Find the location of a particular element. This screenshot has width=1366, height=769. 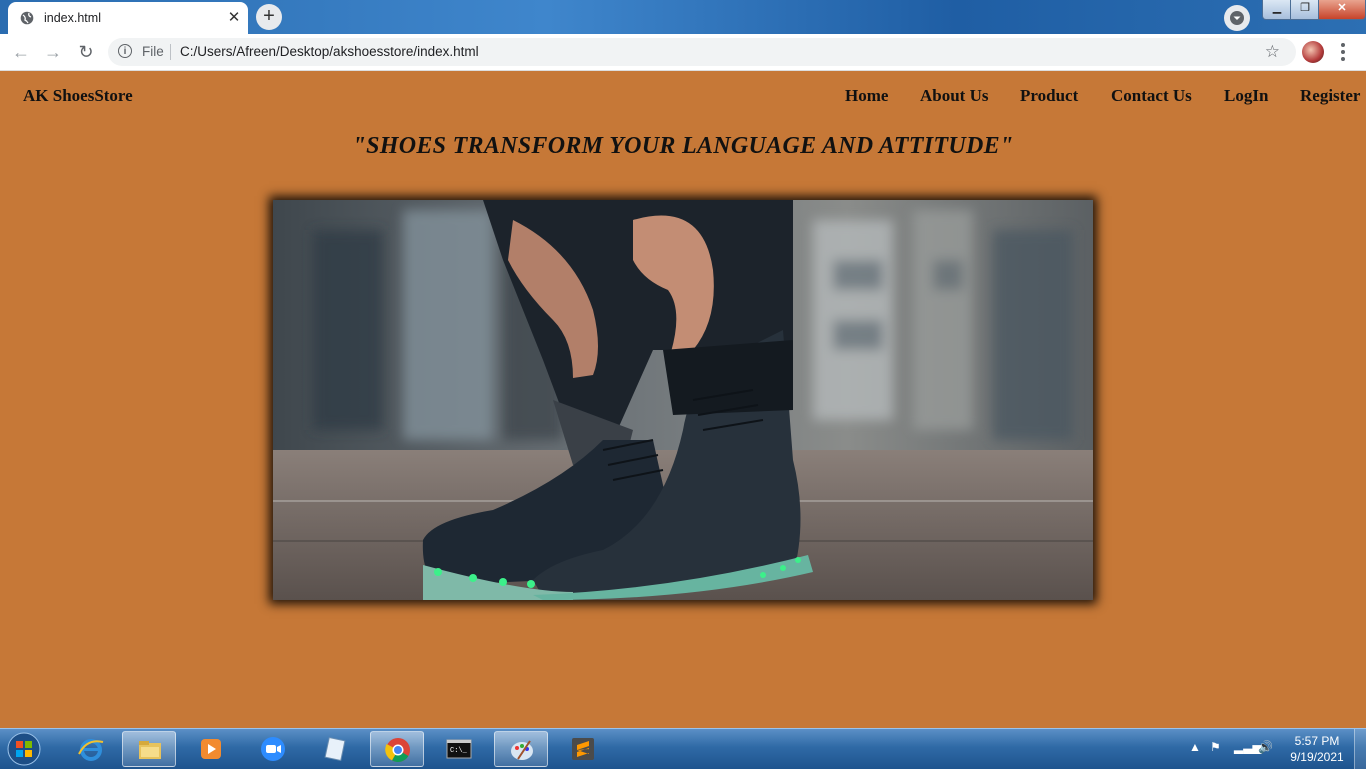

maximize-button: ❐ is located at coordinates (1305, 10).